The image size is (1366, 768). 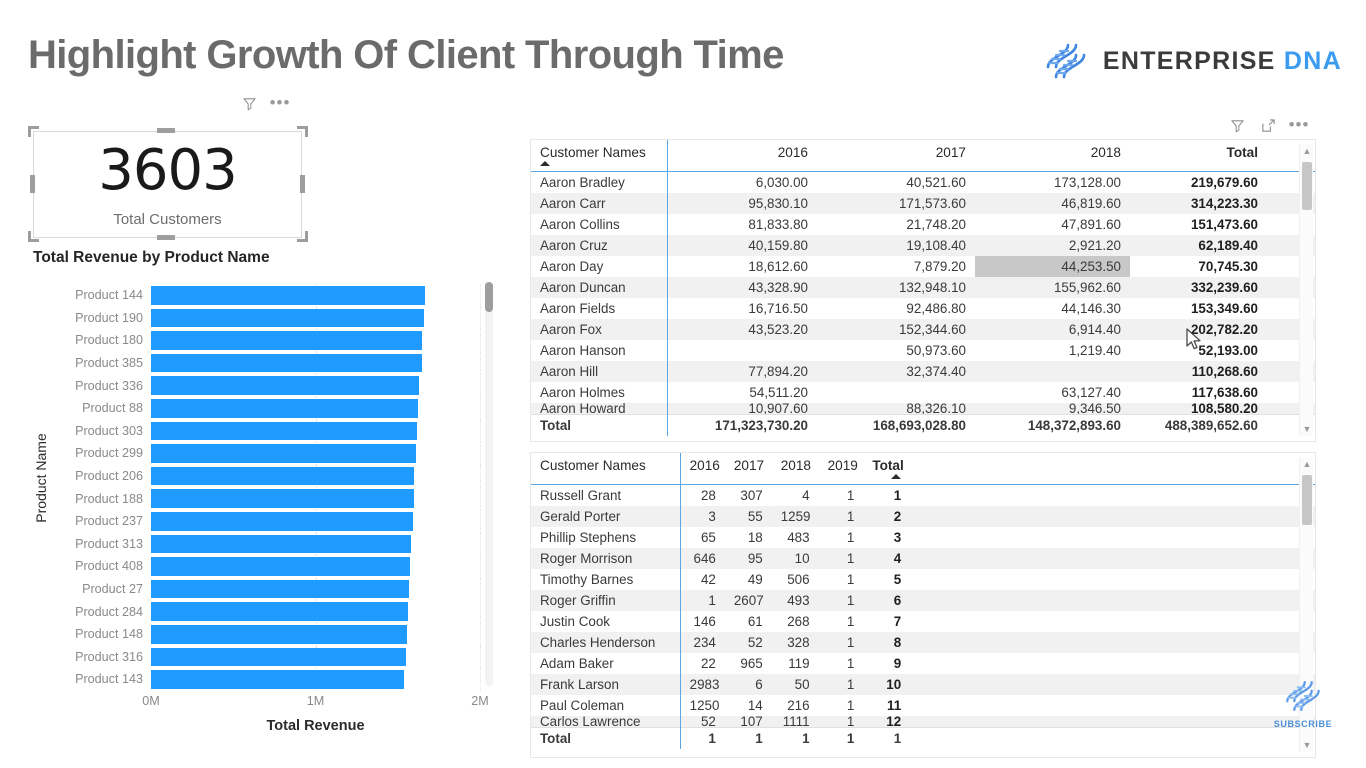 I want to click on matrix-row: Roger Morrison 646 95 10 1 4, so click(x=923, y=558).